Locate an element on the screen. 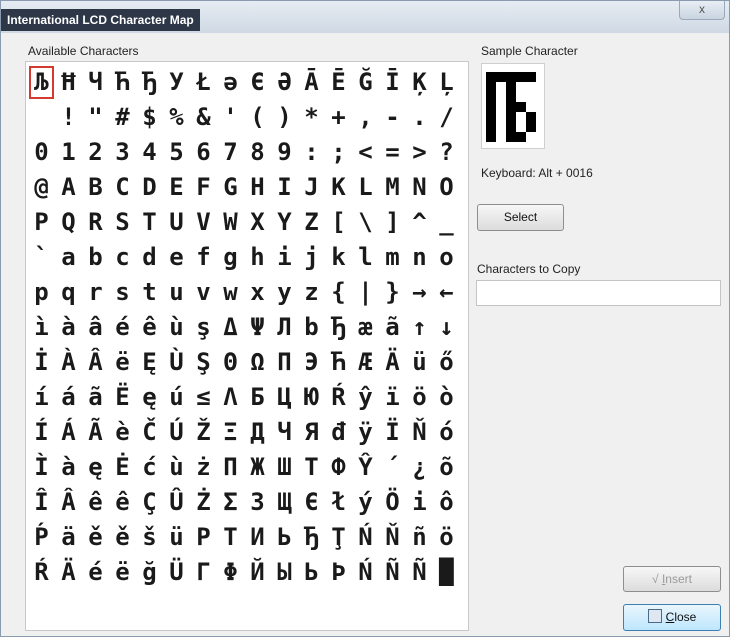 The width and height of the screenshot is (730, 637). grid-character-cell: đ is located at coordinates (338, 432).